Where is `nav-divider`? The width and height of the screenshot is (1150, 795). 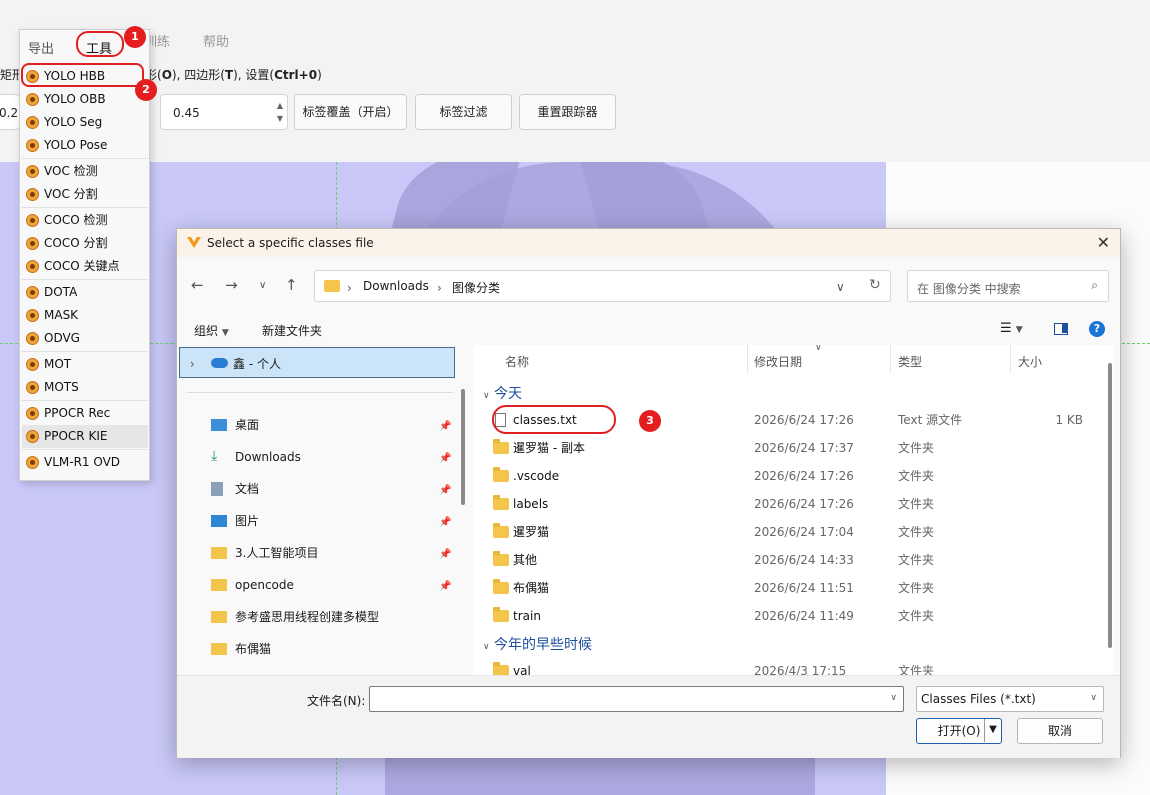 nav-divider is located at coordinates (320, 392).